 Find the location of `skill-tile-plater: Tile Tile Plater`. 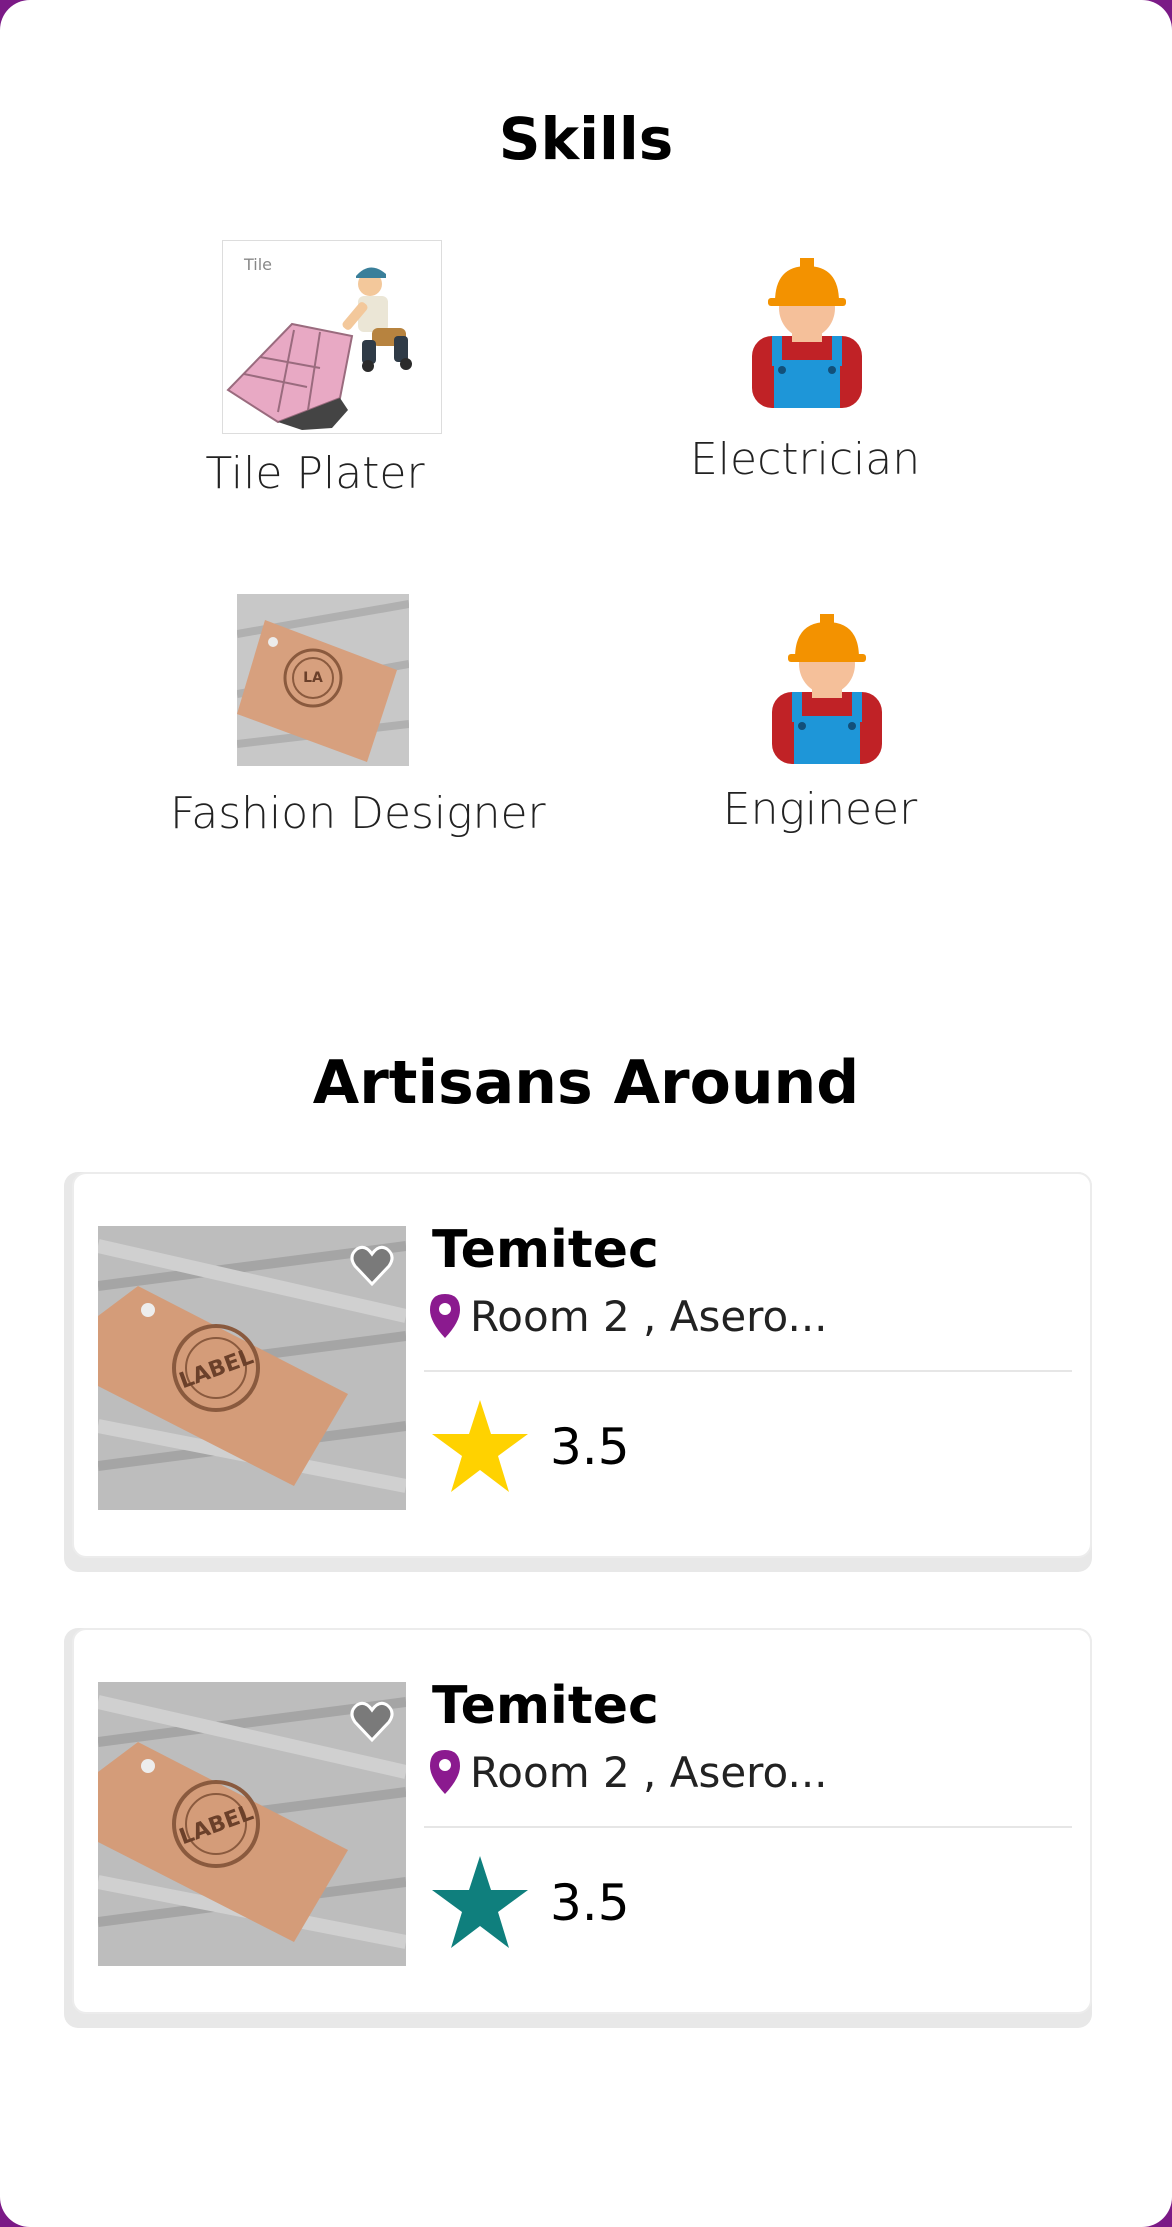

skill-tile-plater: Tile Tile Plater is located at coordinates (315, 370).